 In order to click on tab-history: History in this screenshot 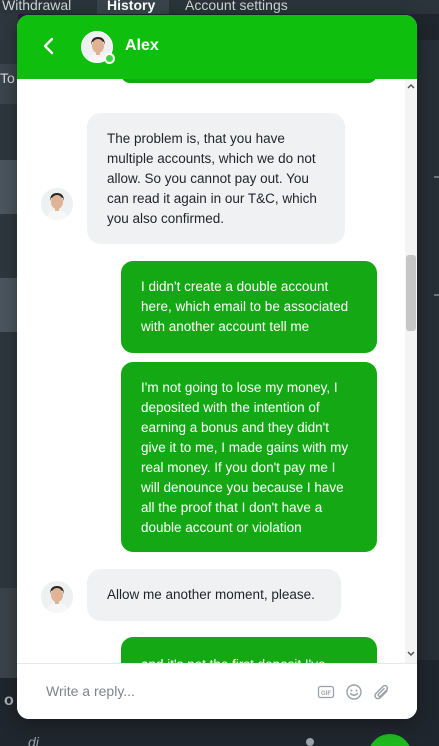, I will do `click(133, 7)`.